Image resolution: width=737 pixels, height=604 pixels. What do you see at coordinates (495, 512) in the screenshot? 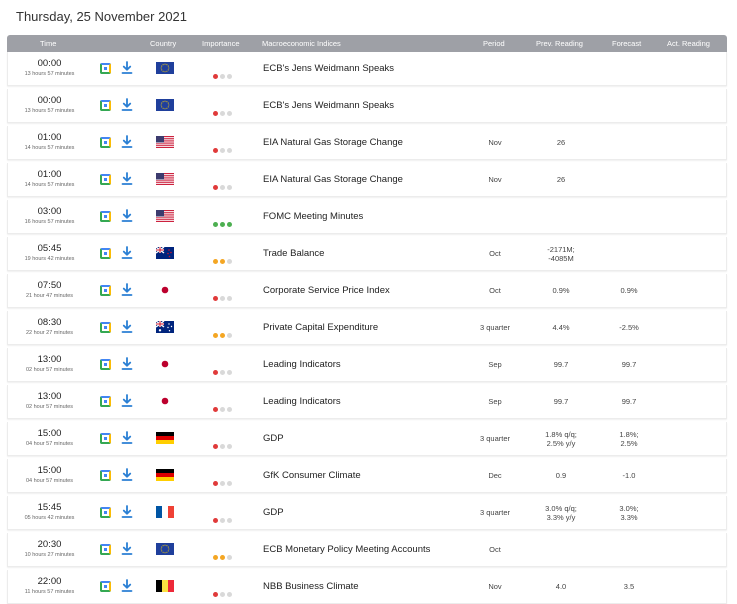
I see `period-value: 3 quarter` at bounding box center [495, 512].